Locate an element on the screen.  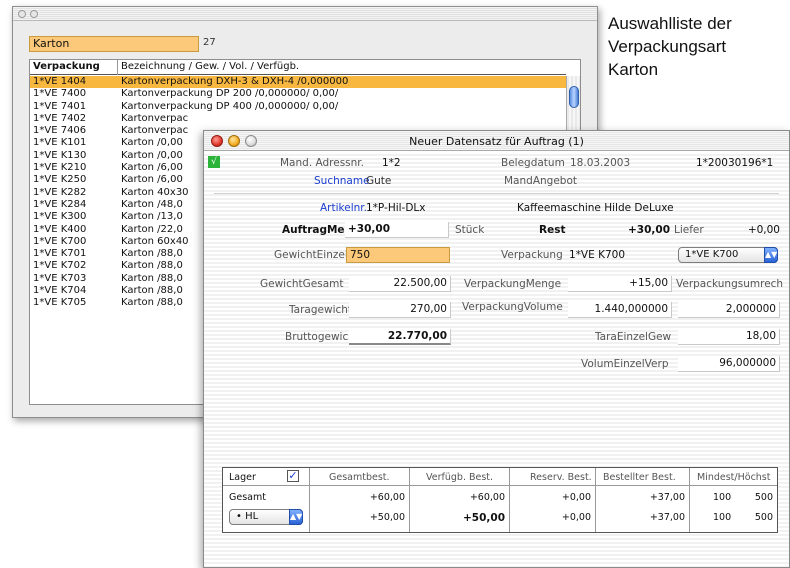
minimize-icon is located at coordinates (34, 14).